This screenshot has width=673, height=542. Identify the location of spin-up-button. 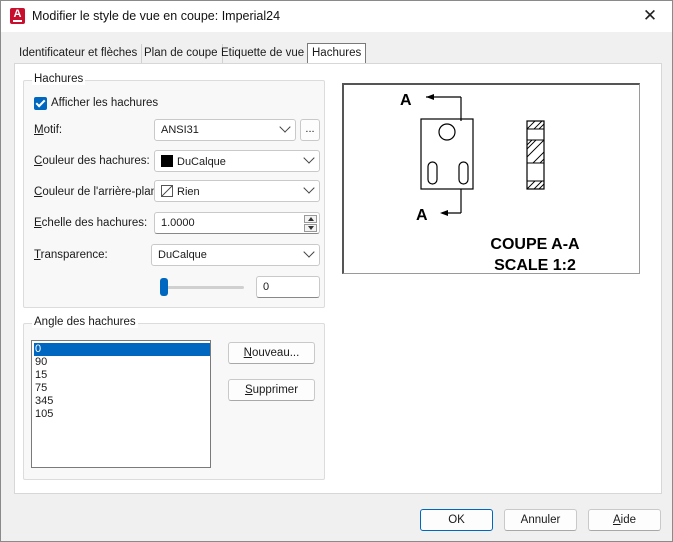
(310, 219).